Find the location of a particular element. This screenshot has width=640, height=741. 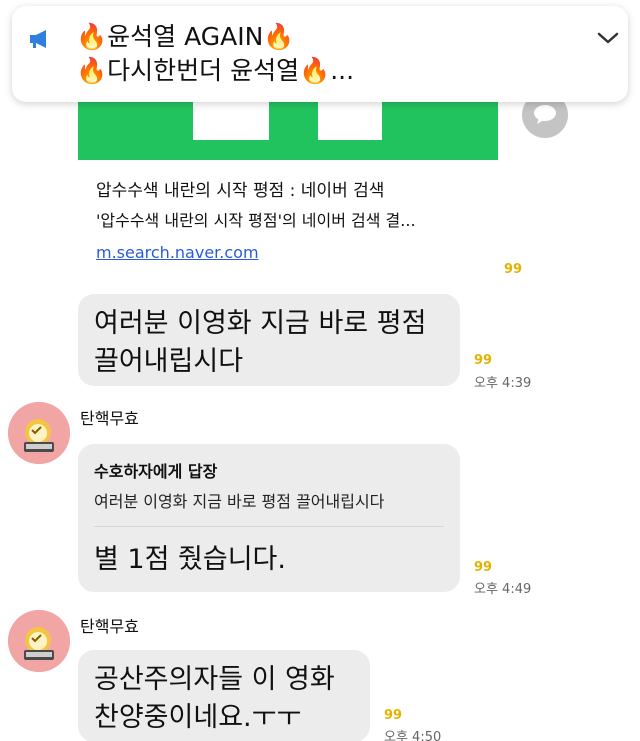

reply-divider is located at coordinates (269, 526).